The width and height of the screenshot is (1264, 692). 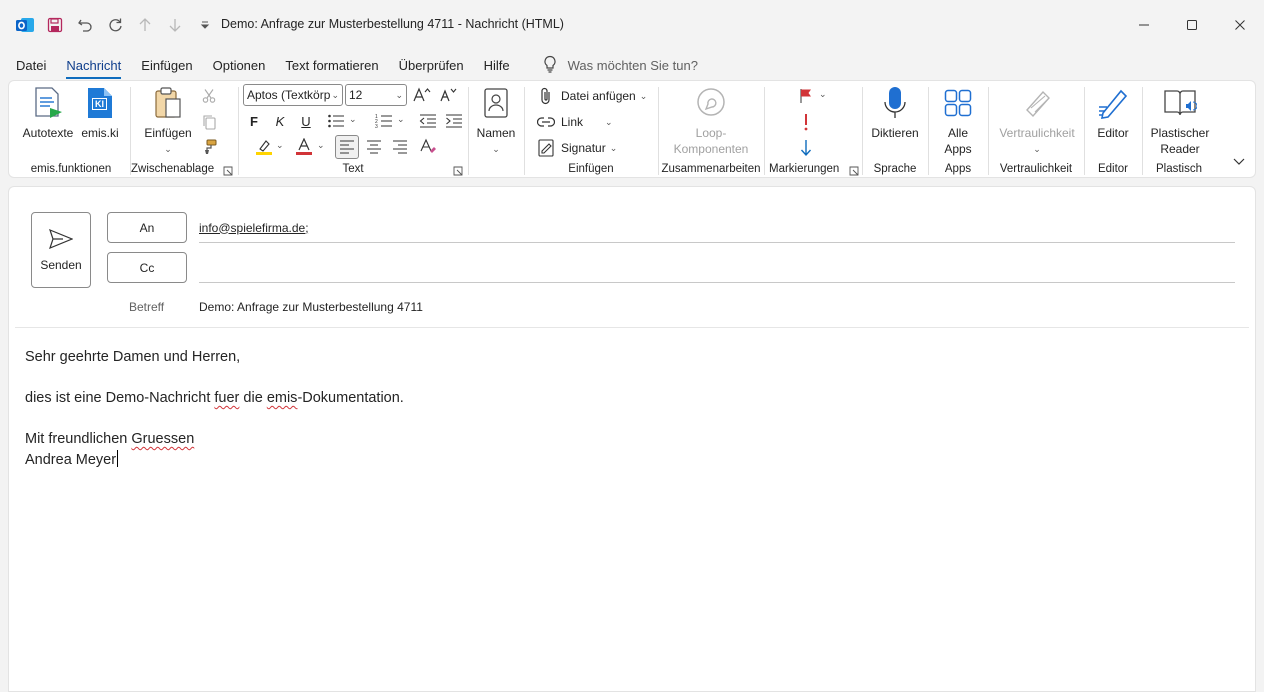 What do you see at coordinates (895, 113) in the screenshot?
I see `dictate-button: Diktieren` at bounding box center [895, 113].